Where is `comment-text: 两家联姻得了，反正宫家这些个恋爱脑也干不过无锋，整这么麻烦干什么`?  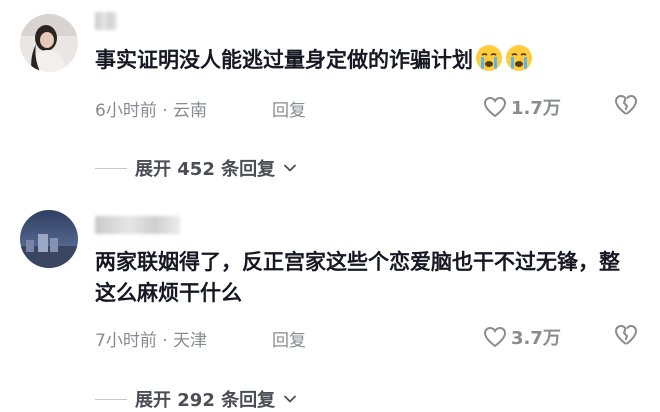 comment-text: 两家联姻得了，反正宫家这些个恋爱脑也干不过无锋，整这么麻烦干什么 is located at coordinates (357, 277).